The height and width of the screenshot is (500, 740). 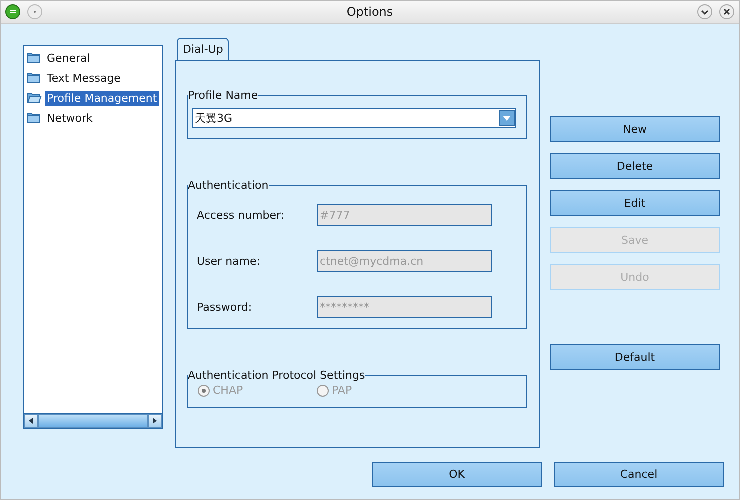 I want to click on app-icon, so click(x=13, y=12).